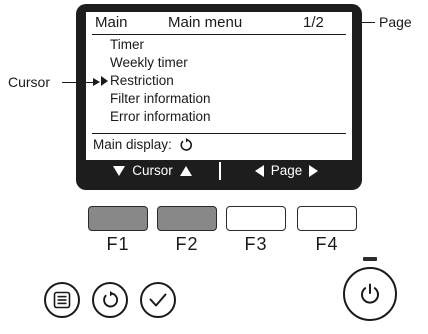  What do you see at coordinates (160, 98) in the screenshot?
I see `menu-item-label: Filter information` at bounding box center [160, 98].